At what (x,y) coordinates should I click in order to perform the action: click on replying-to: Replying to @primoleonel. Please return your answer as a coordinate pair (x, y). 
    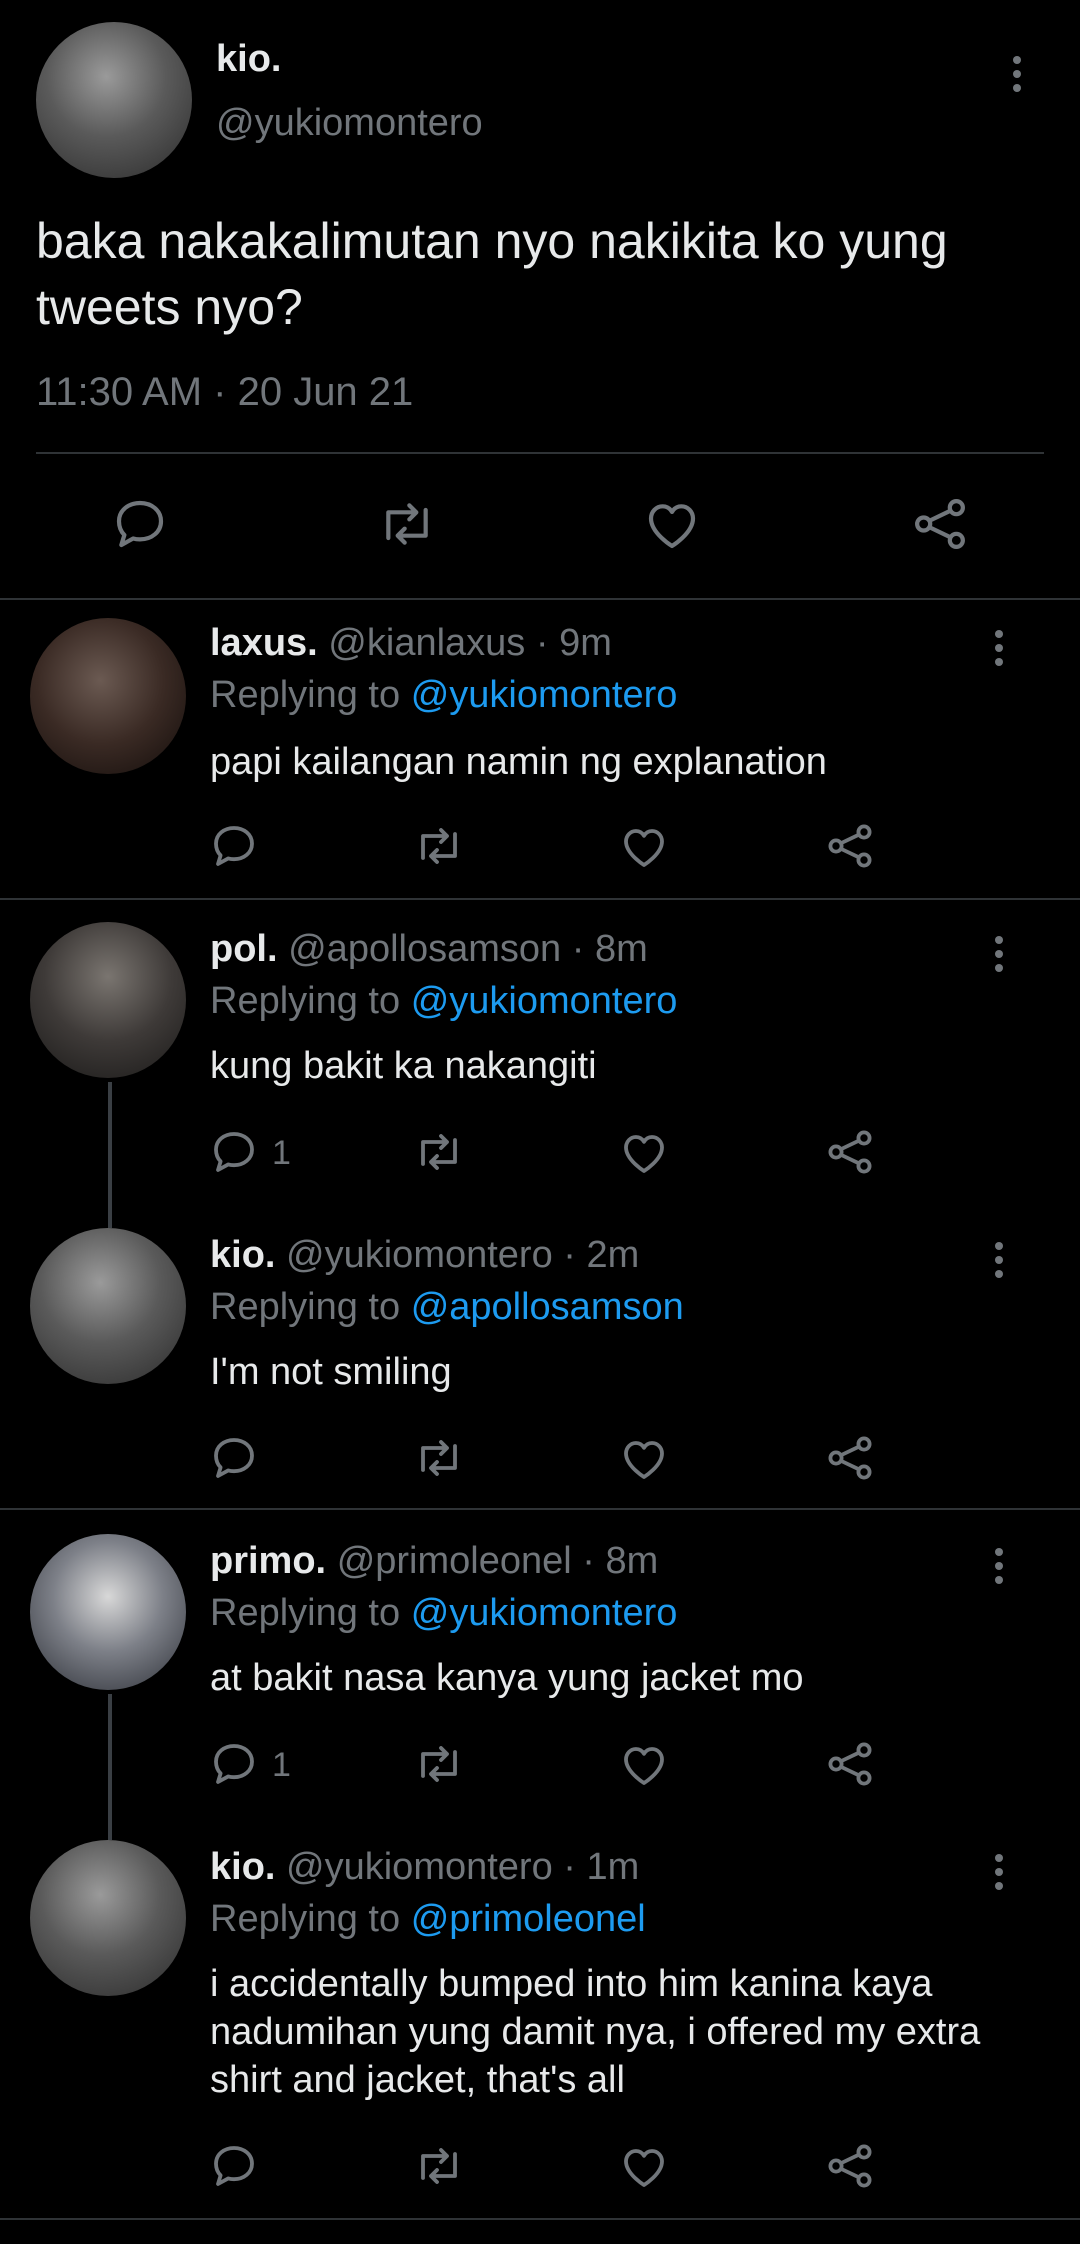
    Looking at the image, I should click on (428, 1919).